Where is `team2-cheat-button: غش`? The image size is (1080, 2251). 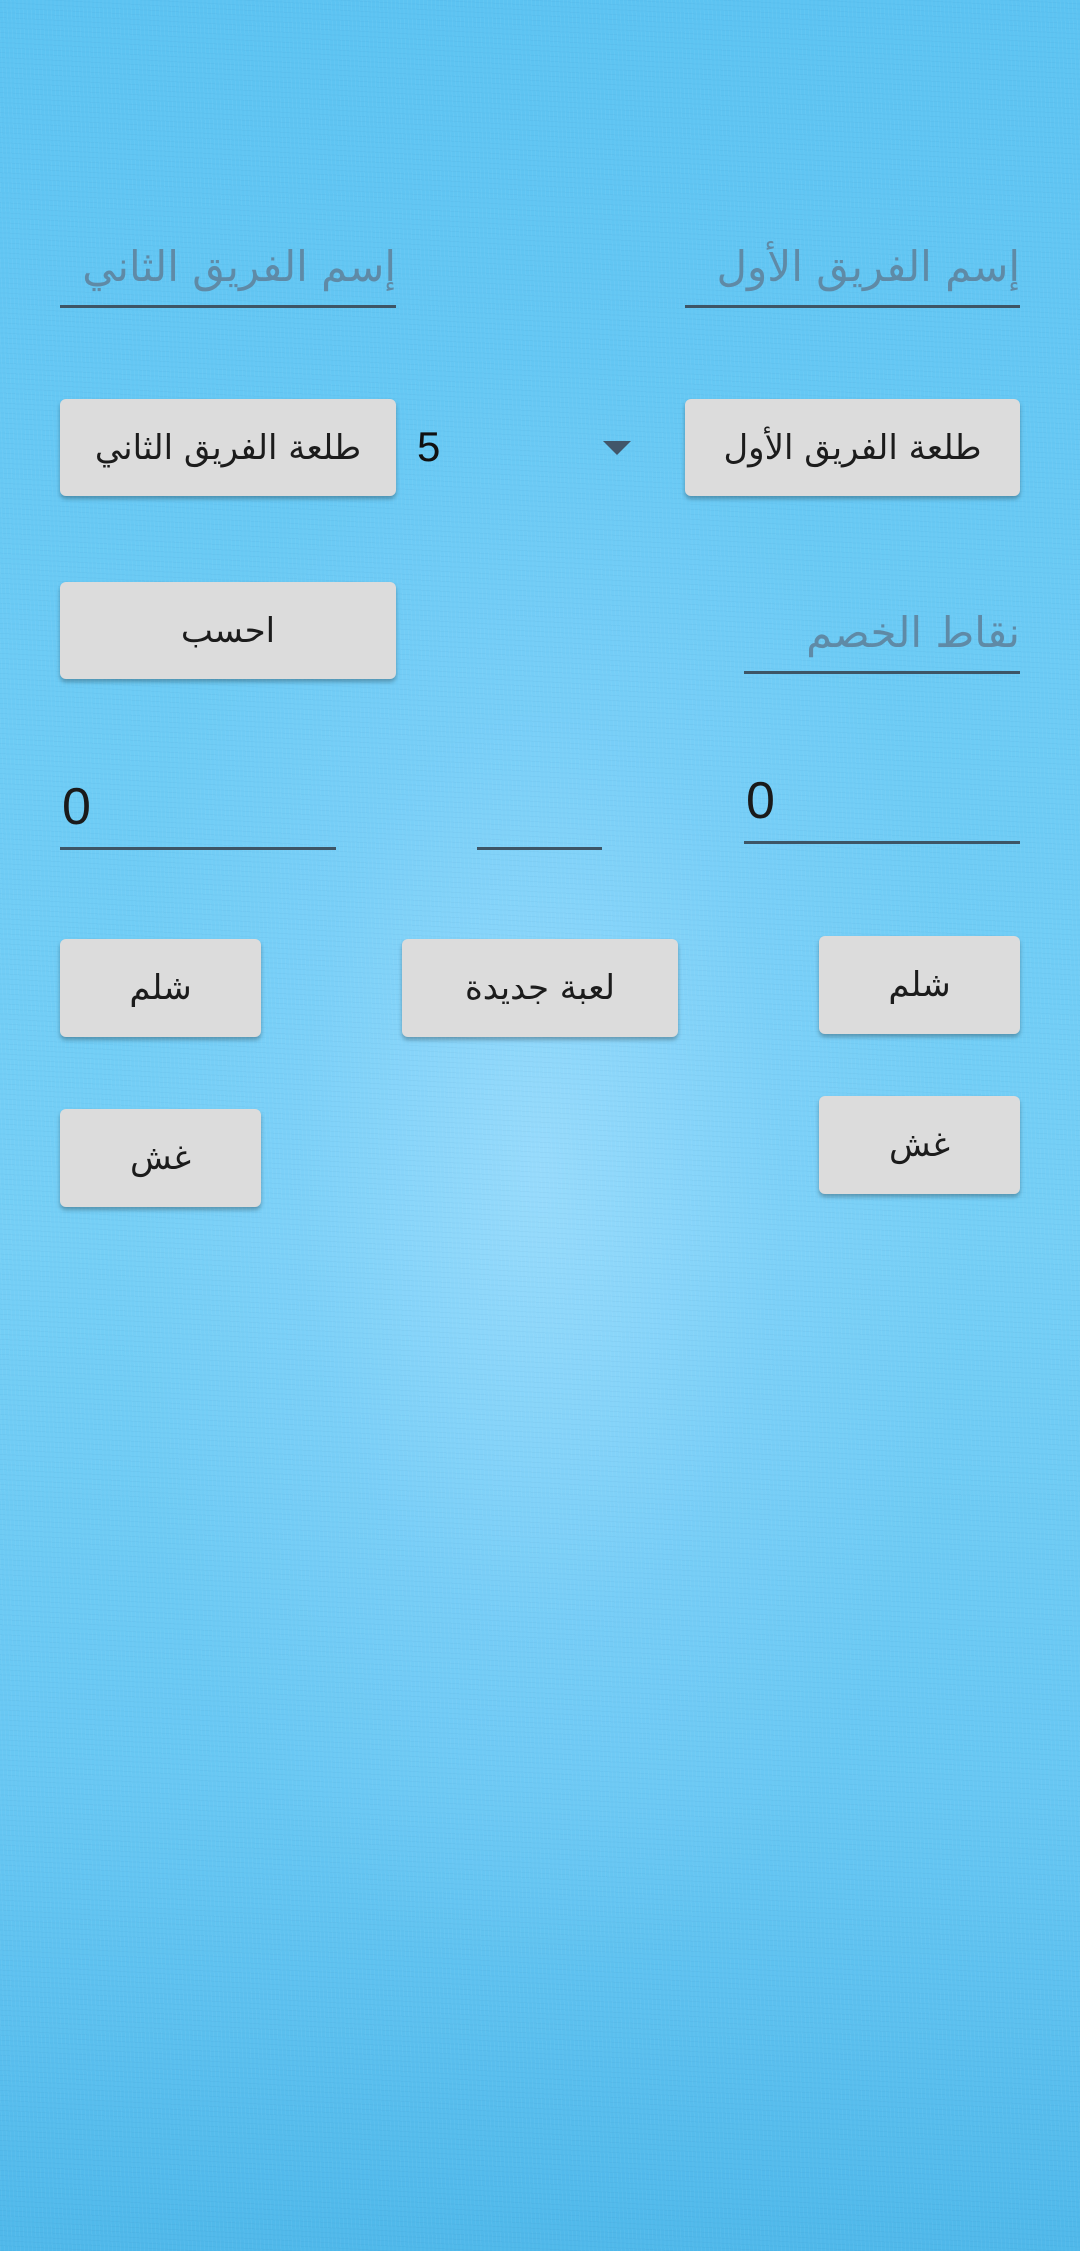
team2-cheat-button: غش is located at coordinates (160, 1158).